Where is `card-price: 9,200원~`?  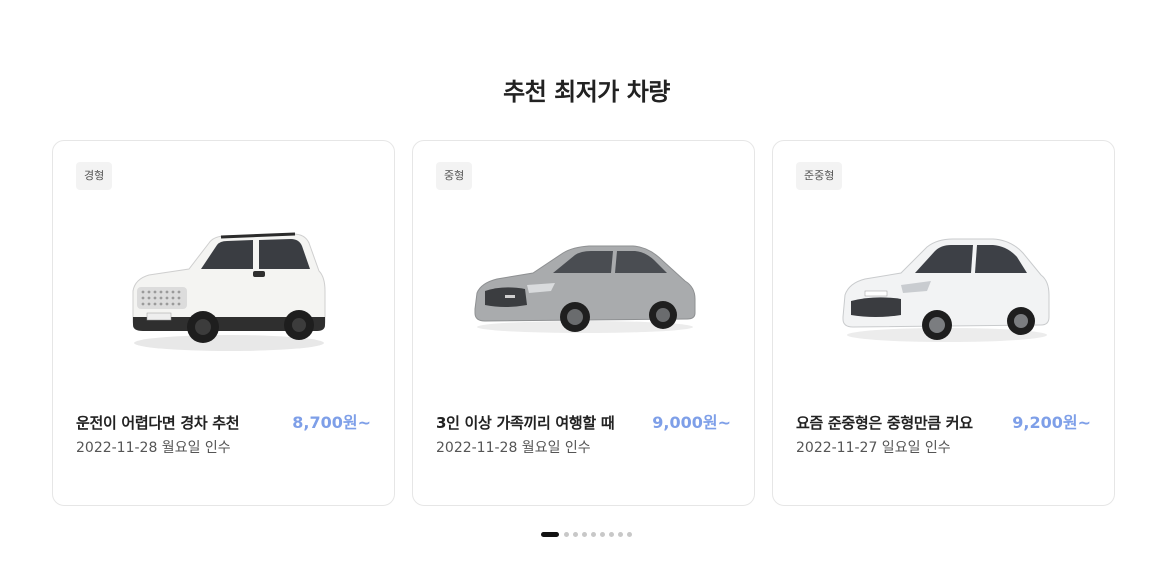
card-price: 9,200원~ is located at coordinates (1051, 422).